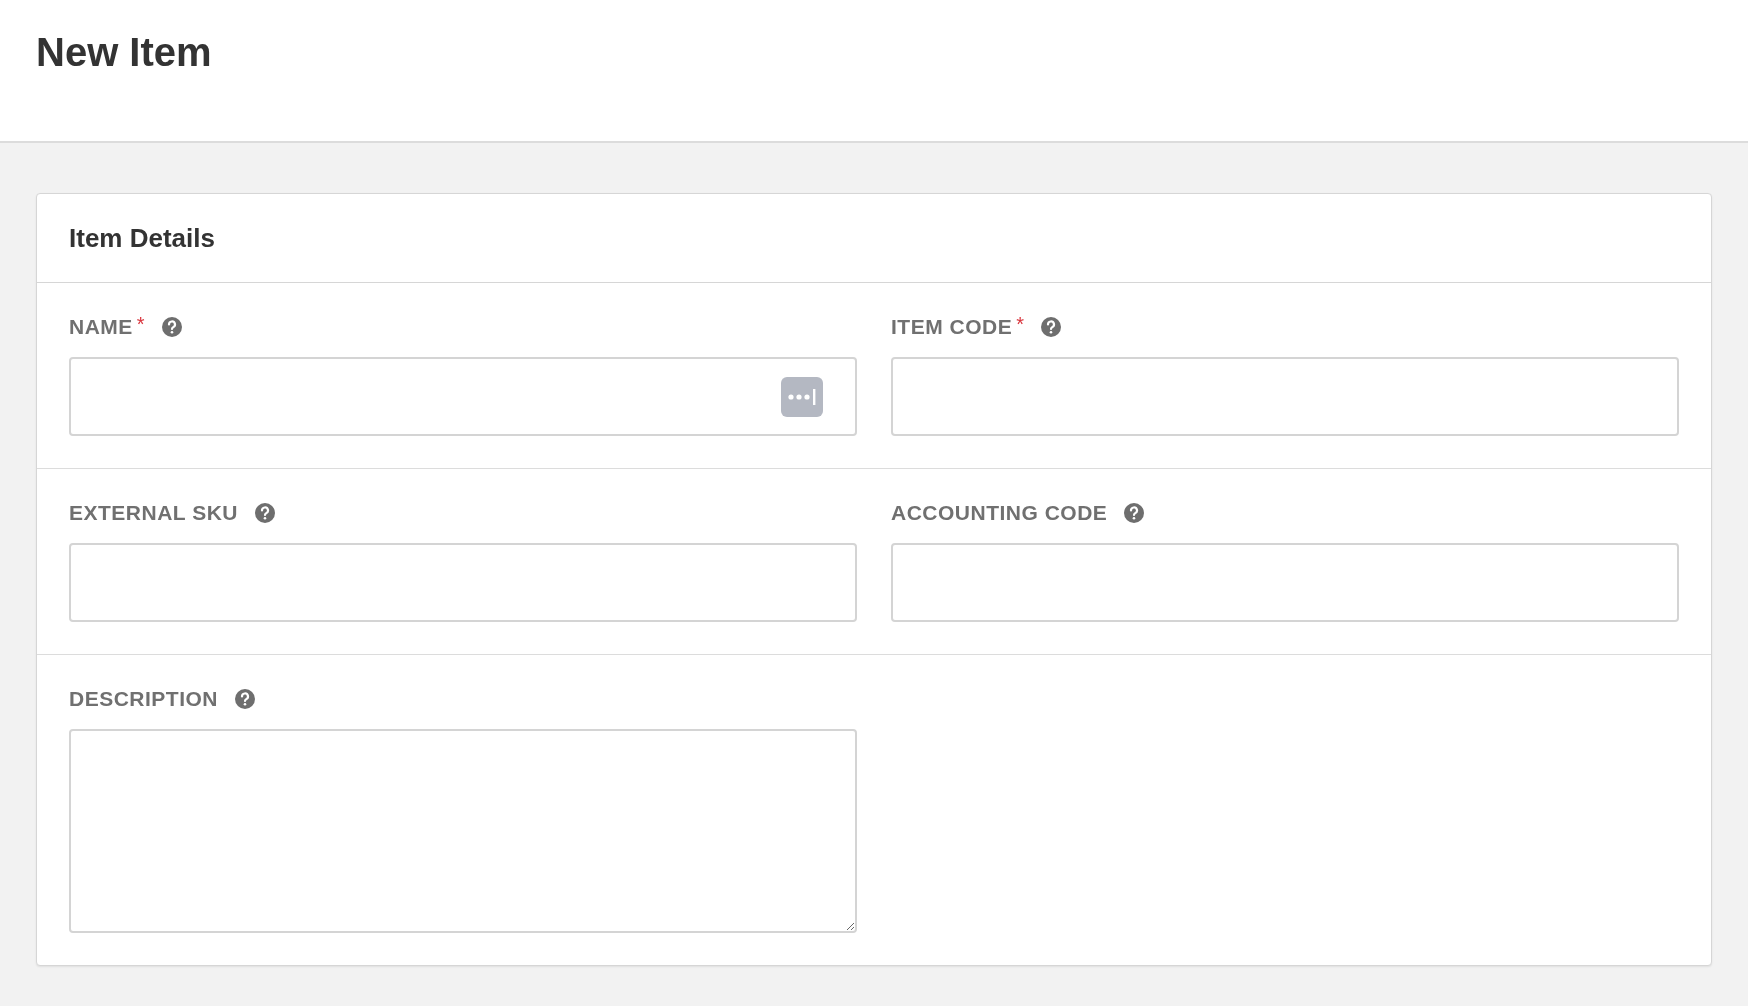  I want to click on field-label: DESCRIPTION, so click(143, 699).